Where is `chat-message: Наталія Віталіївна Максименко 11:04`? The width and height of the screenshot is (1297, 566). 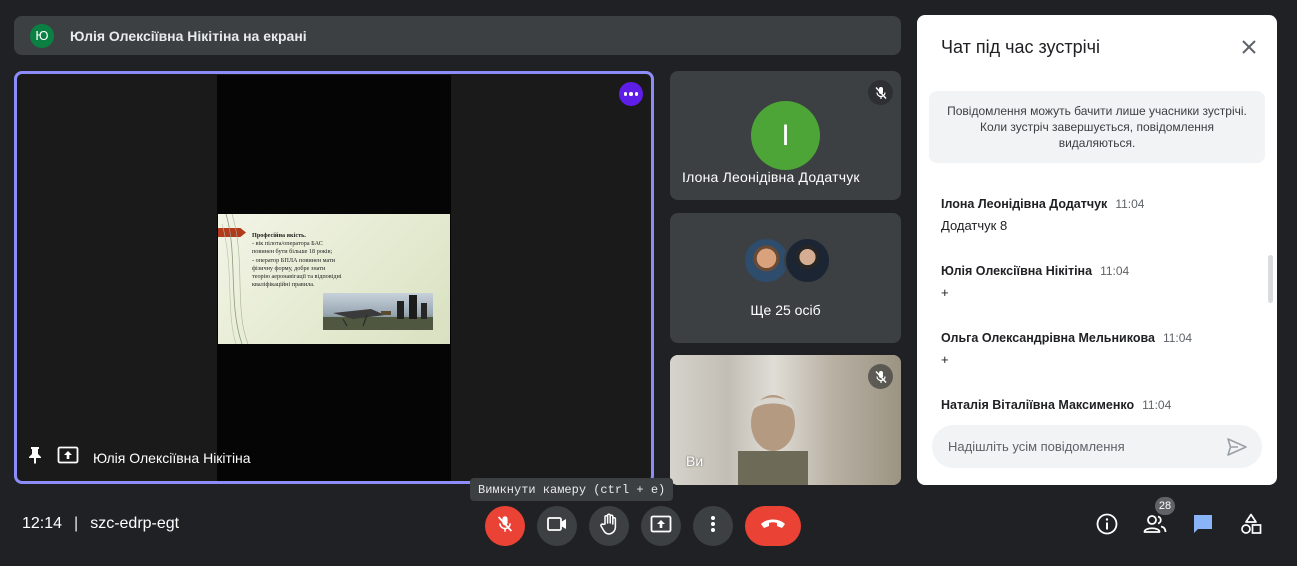 chat-message: Наталія Віталіївна Максименко 11:04 is located at coordinates (1096, 405).